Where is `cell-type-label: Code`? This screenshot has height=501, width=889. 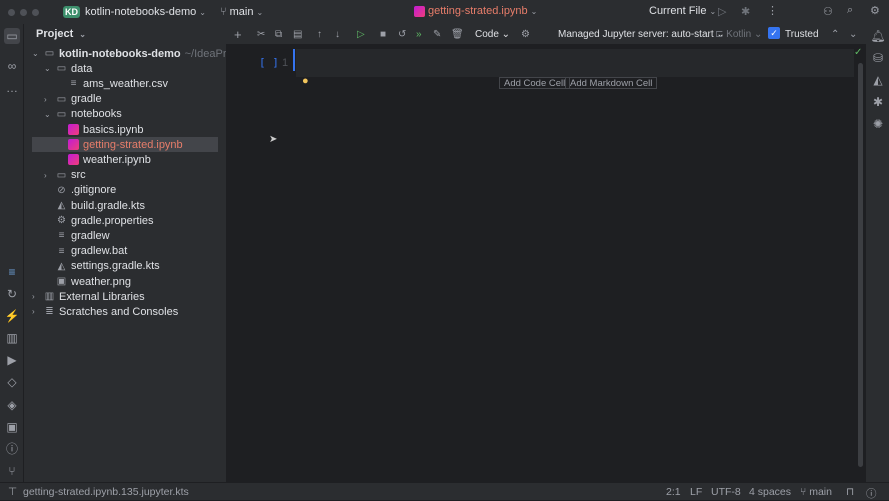
cell-type-label: Code is located at coordinates (487, 34).